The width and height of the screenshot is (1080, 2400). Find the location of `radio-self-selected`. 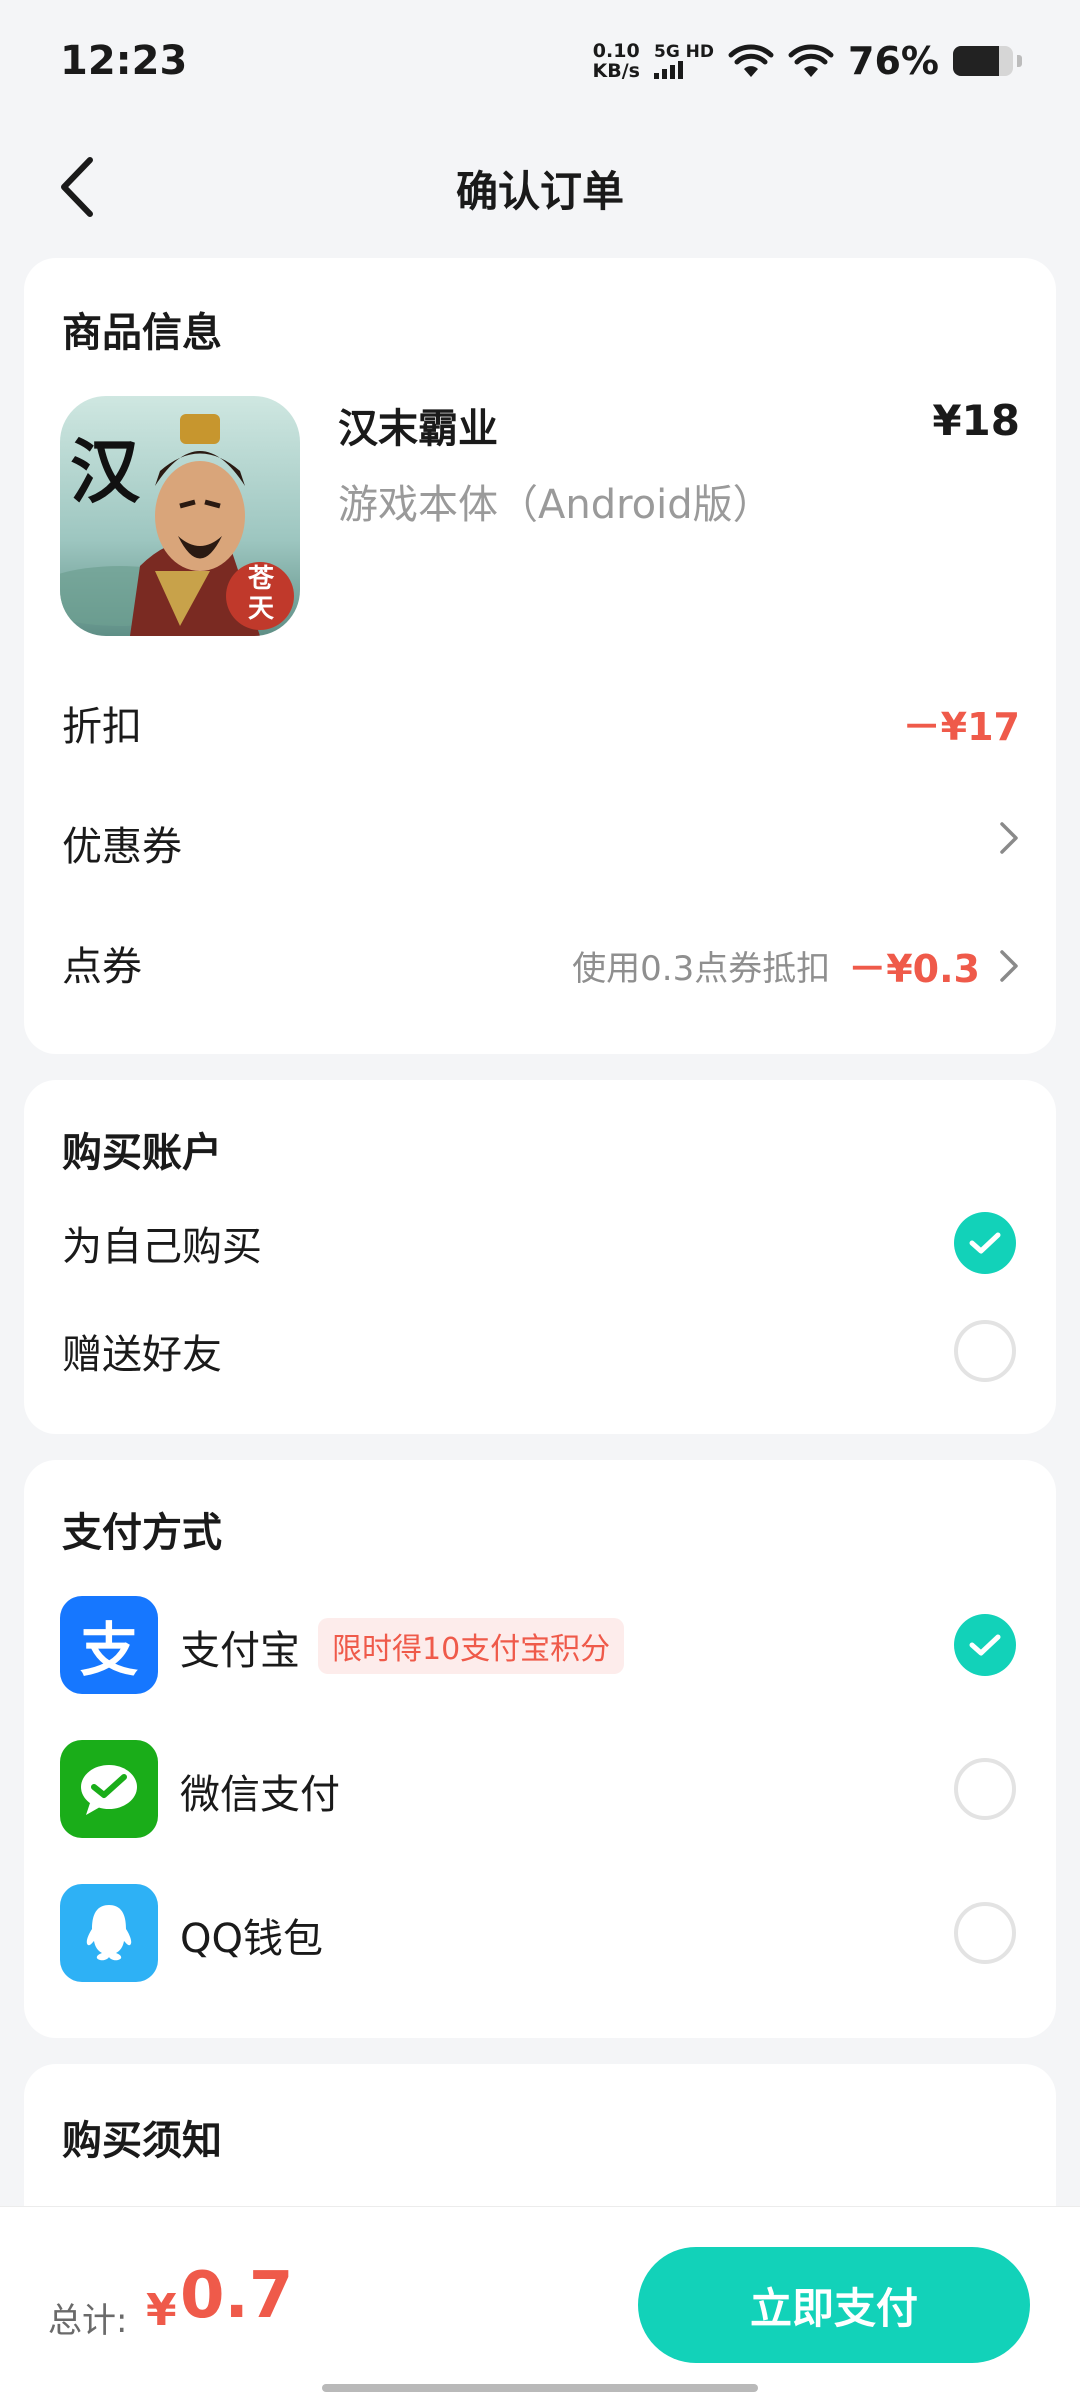

radio-self-selected is located at coordinates (985, 1243).